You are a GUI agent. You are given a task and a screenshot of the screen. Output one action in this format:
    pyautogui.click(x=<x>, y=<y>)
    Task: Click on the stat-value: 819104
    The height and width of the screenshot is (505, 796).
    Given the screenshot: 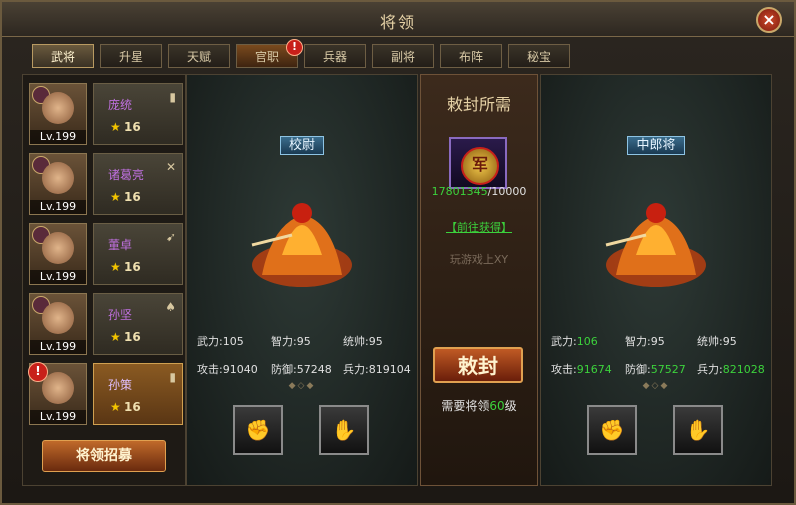 What is the action you would take?
    pyautogui.click(x=389, y=369)
    